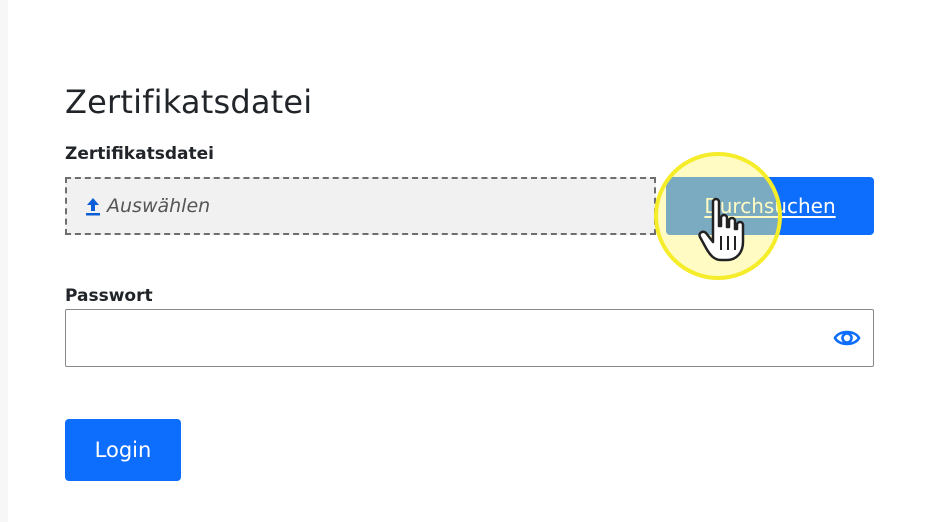 The width and height of the screenshot is (928, 522). What do you see at coordinates (139, 154) in the screenshot?
I see `certificate-label: Zertifikatsdatei` at bounding box center [139, 154].